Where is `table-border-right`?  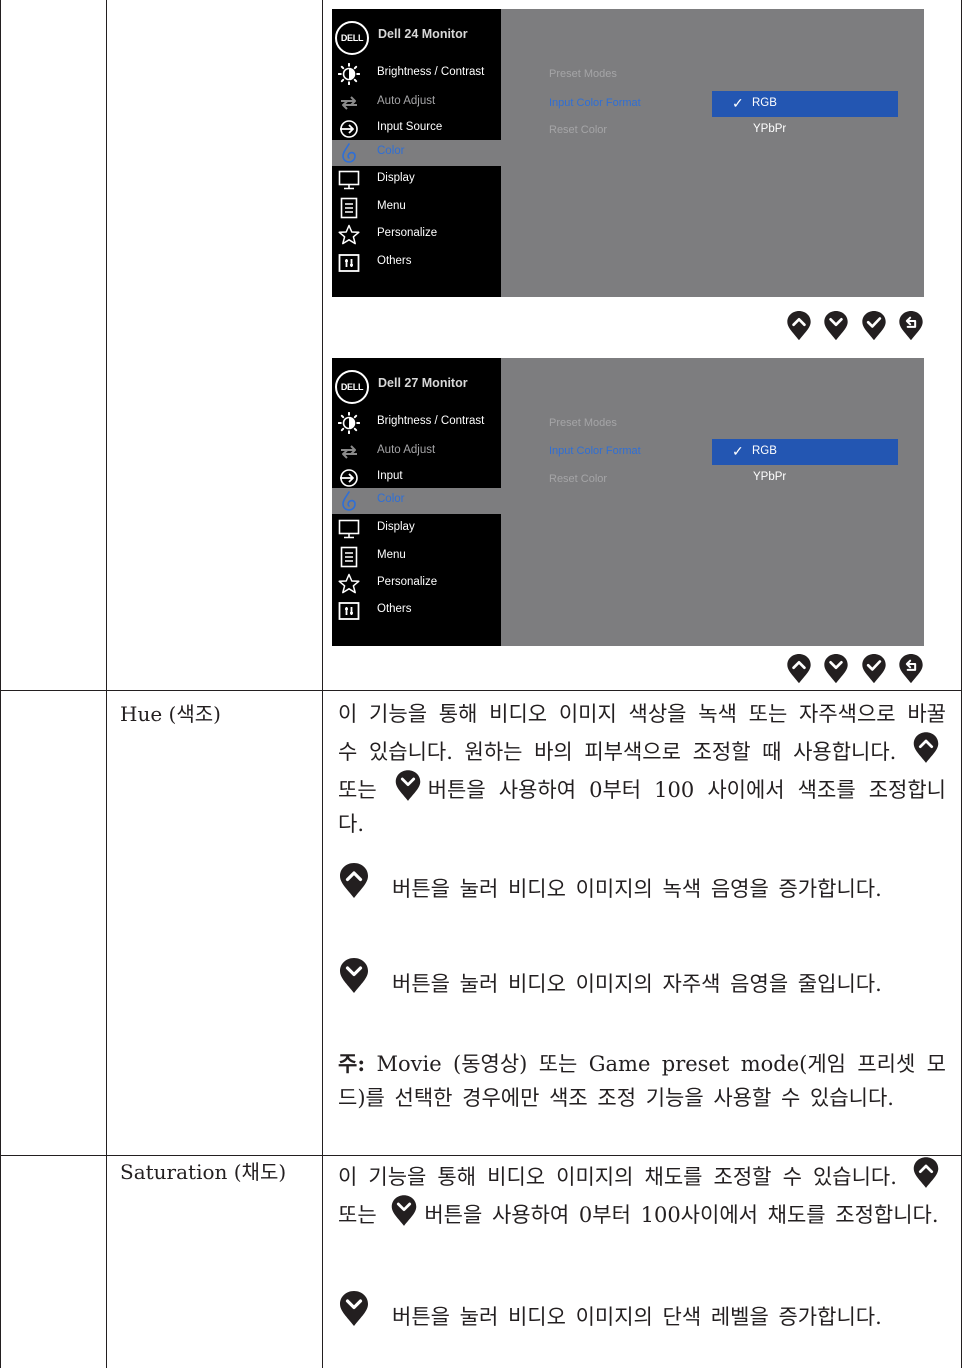 table-border-right is located at coordinates (961, 684).